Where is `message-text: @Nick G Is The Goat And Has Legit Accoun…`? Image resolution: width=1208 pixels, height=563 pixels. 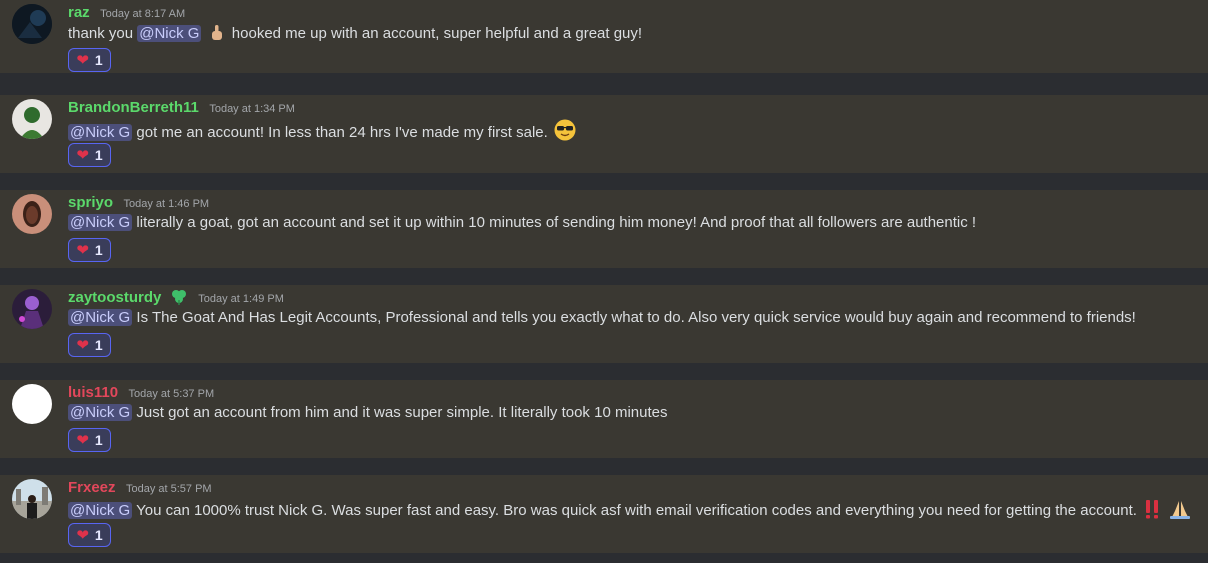
message-text: @Nick G Is The Goat And Has Legit Accoun… is located at coordinates (602, 317).